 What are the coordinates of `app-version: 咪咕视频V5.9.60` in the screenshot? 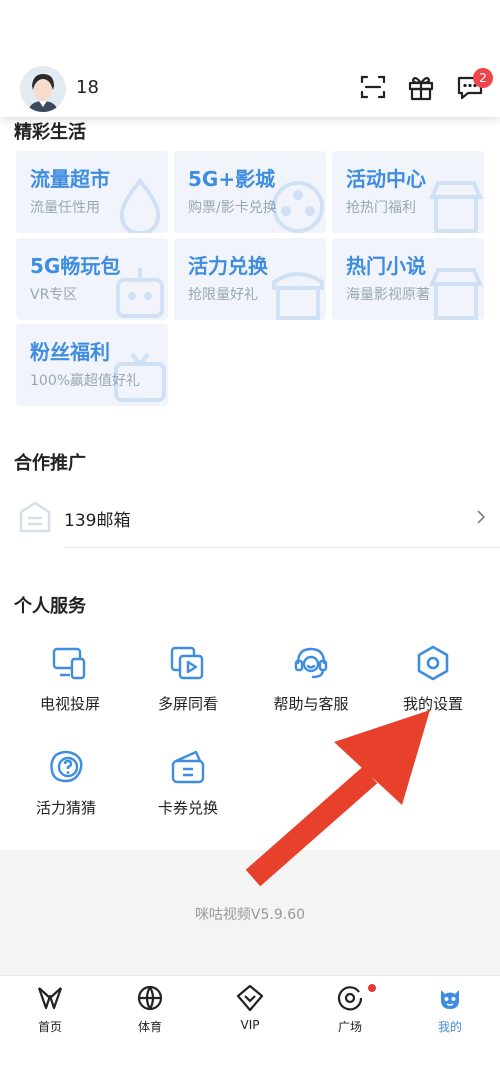 It's located at (250, 915).